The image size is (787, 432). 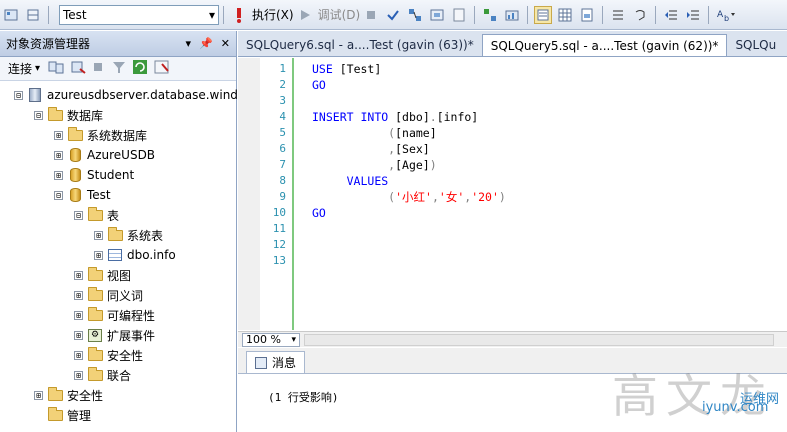 I want to click on dropdown-arrow-icon: ▾, so click(x=189, y=43).